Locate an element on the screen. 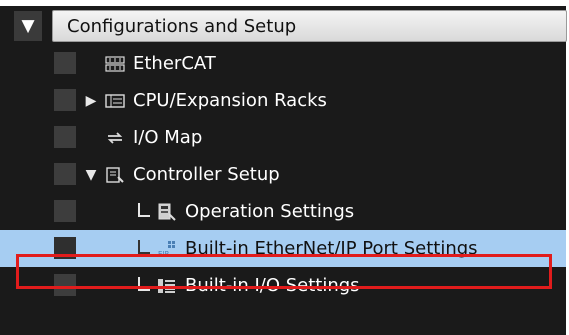 This screenshot has height=335, width=569. configurations-setup-header: ▼ Configurations and Setup is located at coordinates (290, 26).